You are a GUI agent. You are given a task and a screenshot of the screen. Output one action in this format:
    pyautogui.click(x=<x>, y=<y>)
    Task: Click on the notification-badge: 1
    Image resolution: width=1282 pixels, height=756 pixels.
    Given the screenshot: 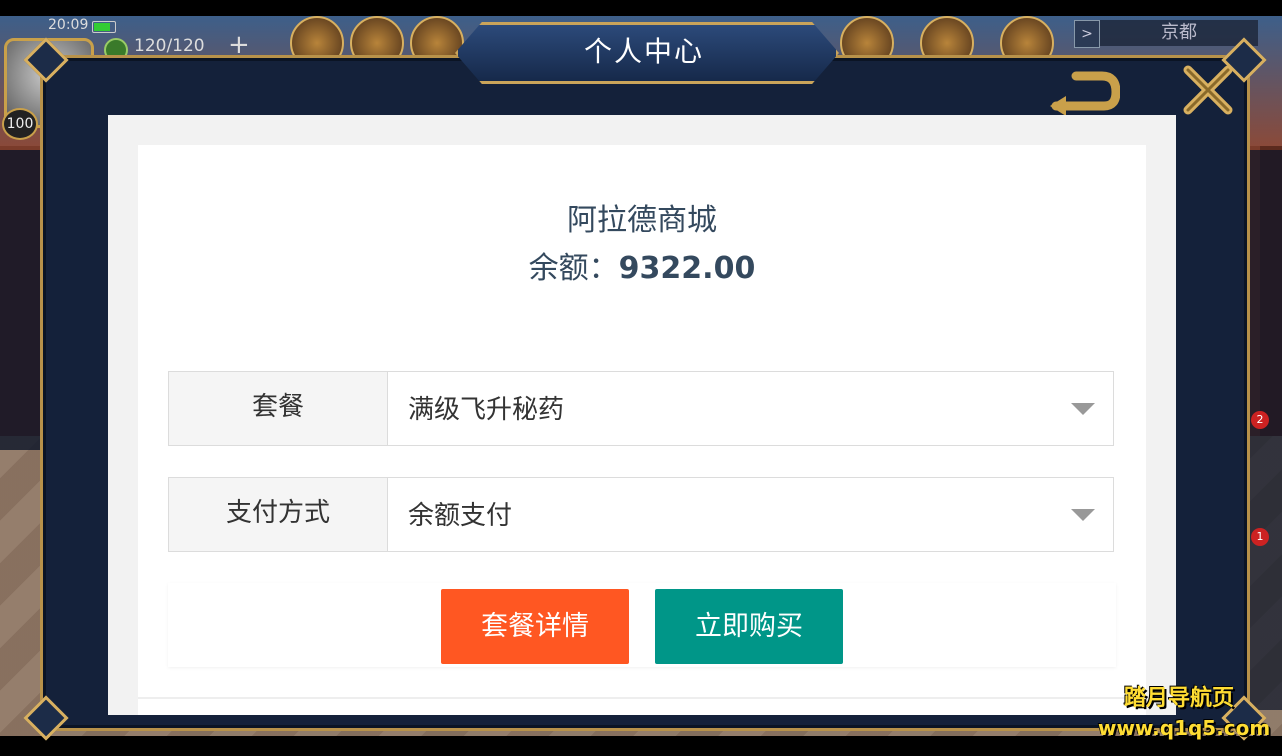 What is the action you would take?
    pyautogui.click(x=1260, y=537)
    